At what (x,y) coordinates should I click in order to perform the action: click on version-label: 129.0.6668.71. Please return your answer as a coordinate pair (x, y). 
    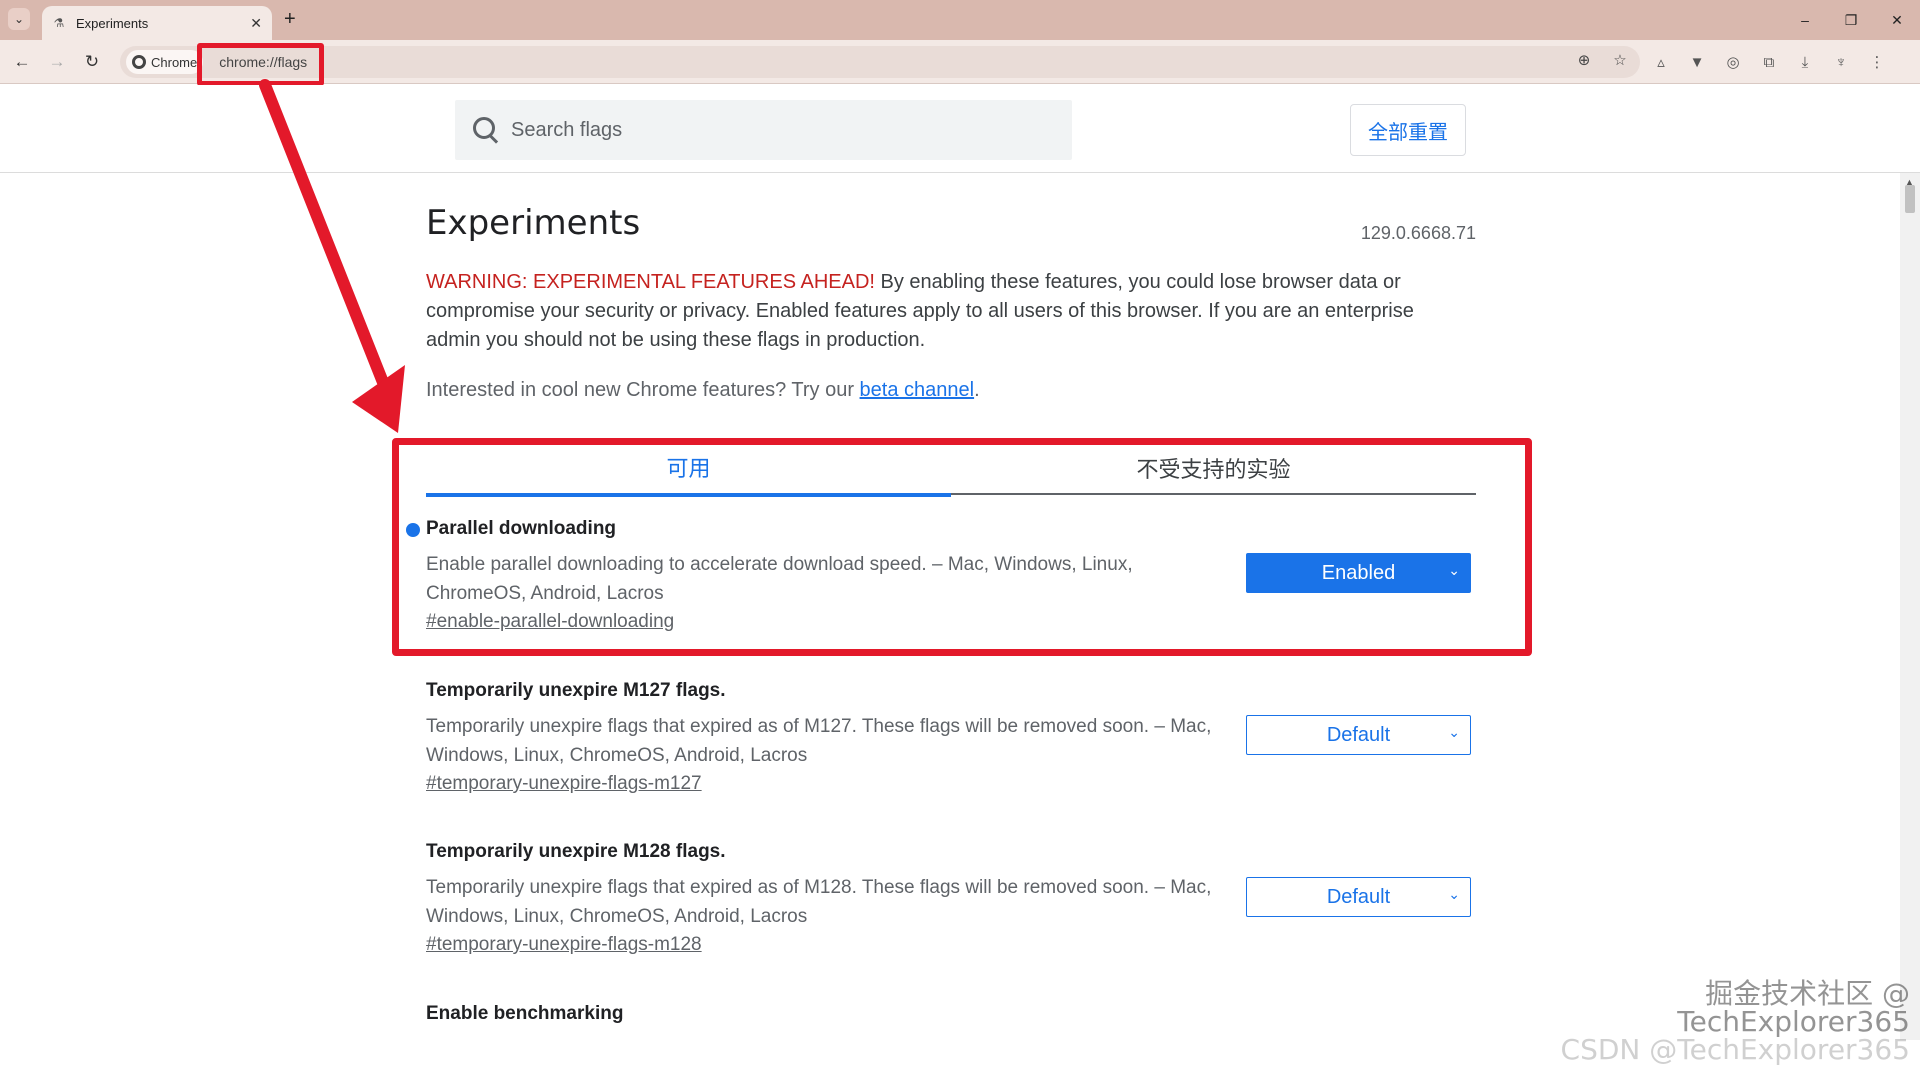
    Looking at the image, I should click on (1418, 233).